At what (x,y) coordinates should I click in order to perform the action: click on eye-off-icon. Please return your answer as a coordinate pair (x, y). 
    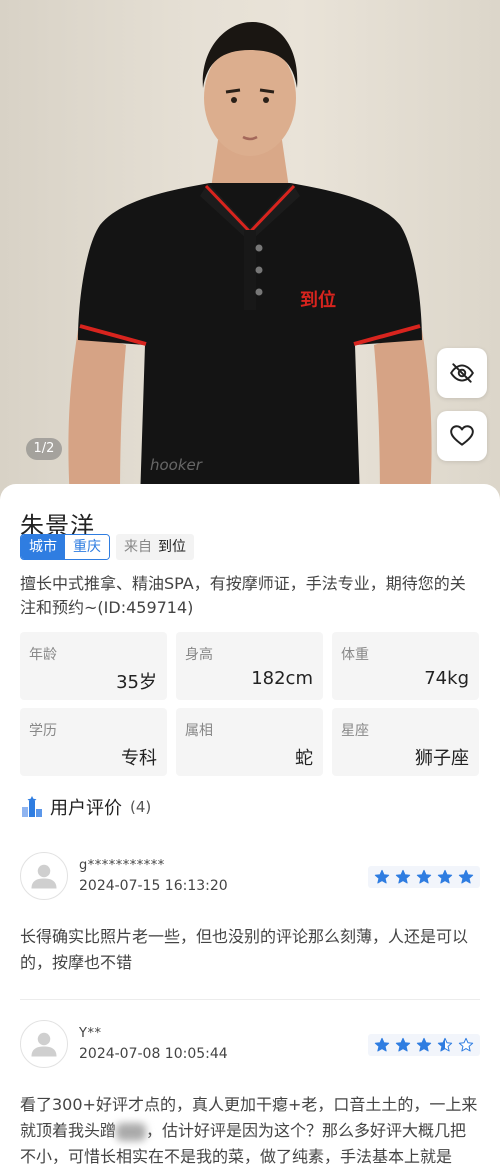
    Looking at the image, I should click on (462, 373).